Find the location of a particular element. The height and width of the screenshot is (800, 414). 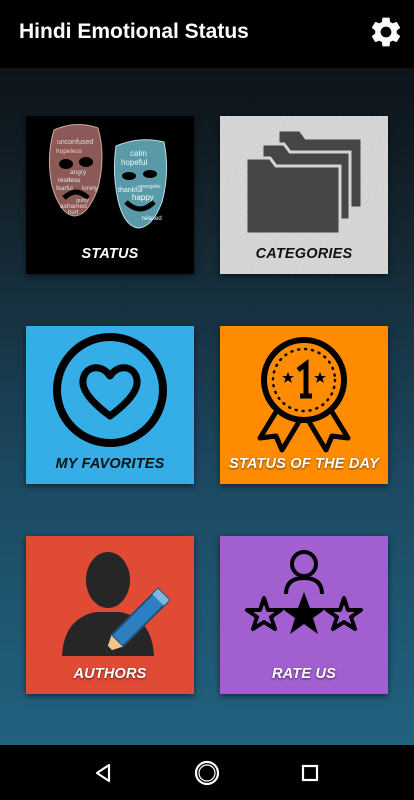

mask-word: angry is located at coordinates (78, 172).